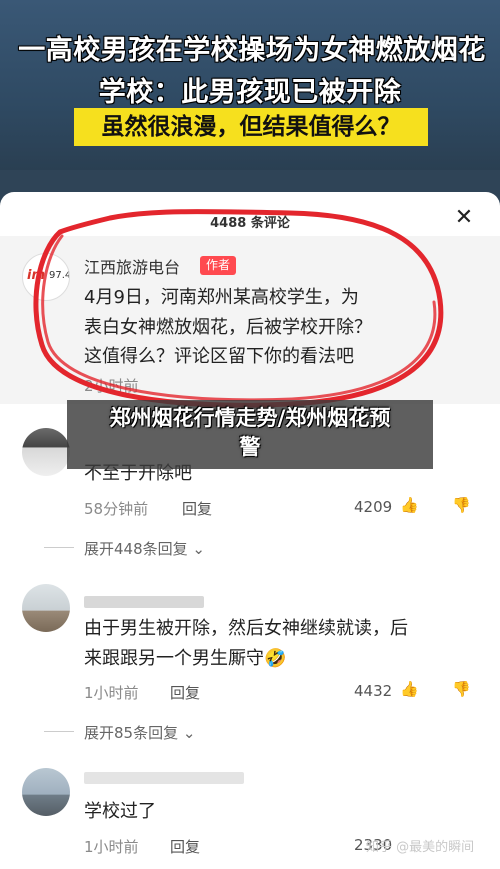  I want to click on author-badge: 作者, so click(218, 265).